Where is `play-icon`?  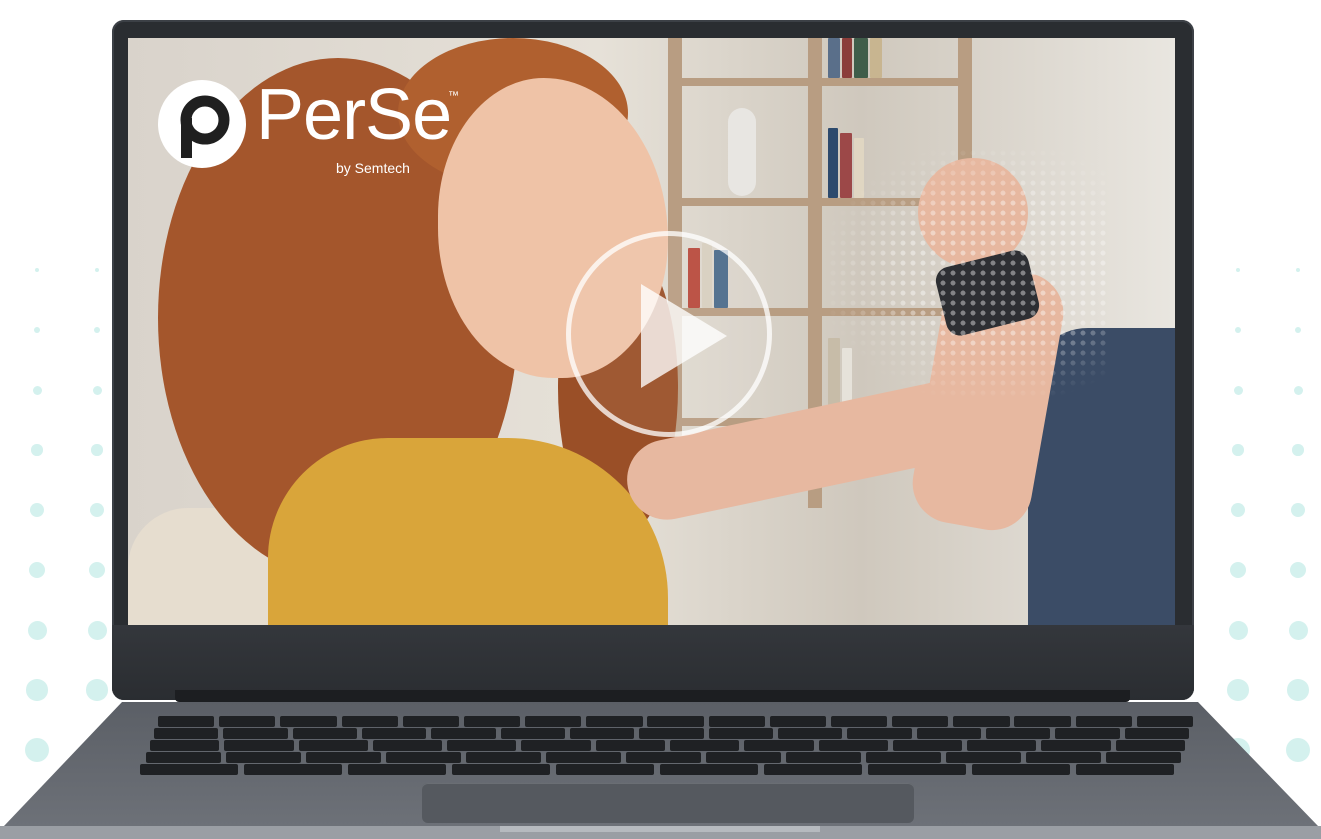
play-icon is located at coordinates (684, 336).